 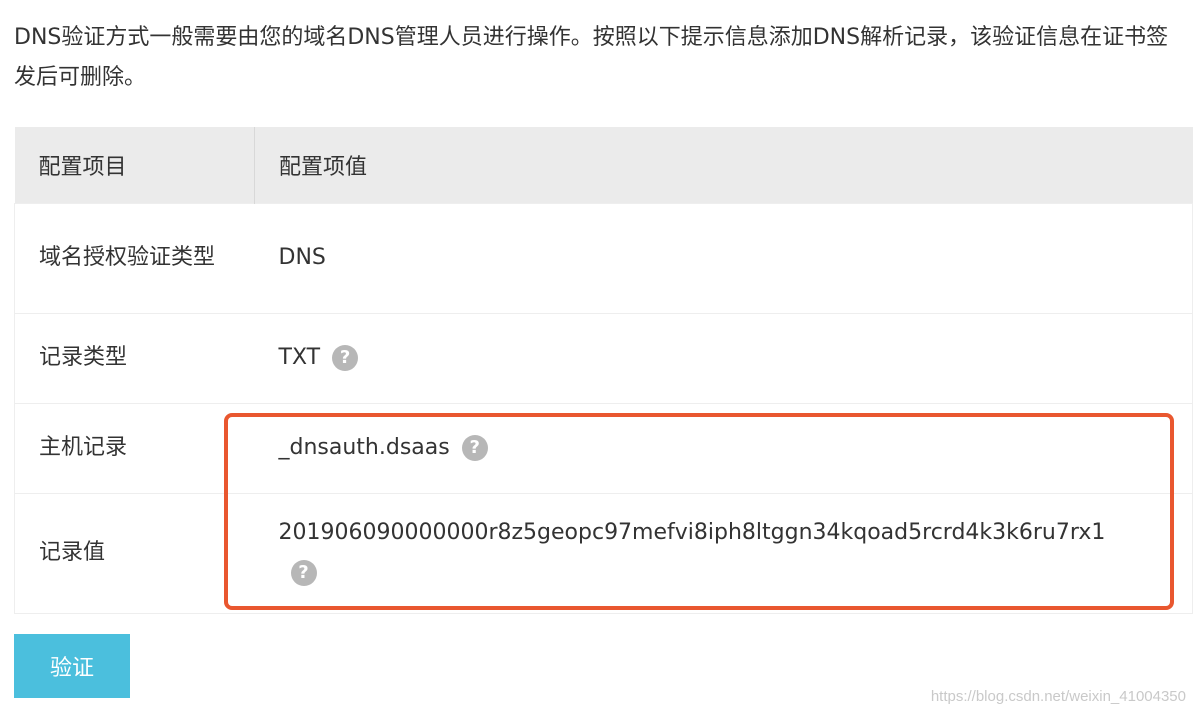 What do you see at coordinates (134, 447) in the screenshot?
I see `row-label-host-record: 主机记录` at bounding box center [134, 447].